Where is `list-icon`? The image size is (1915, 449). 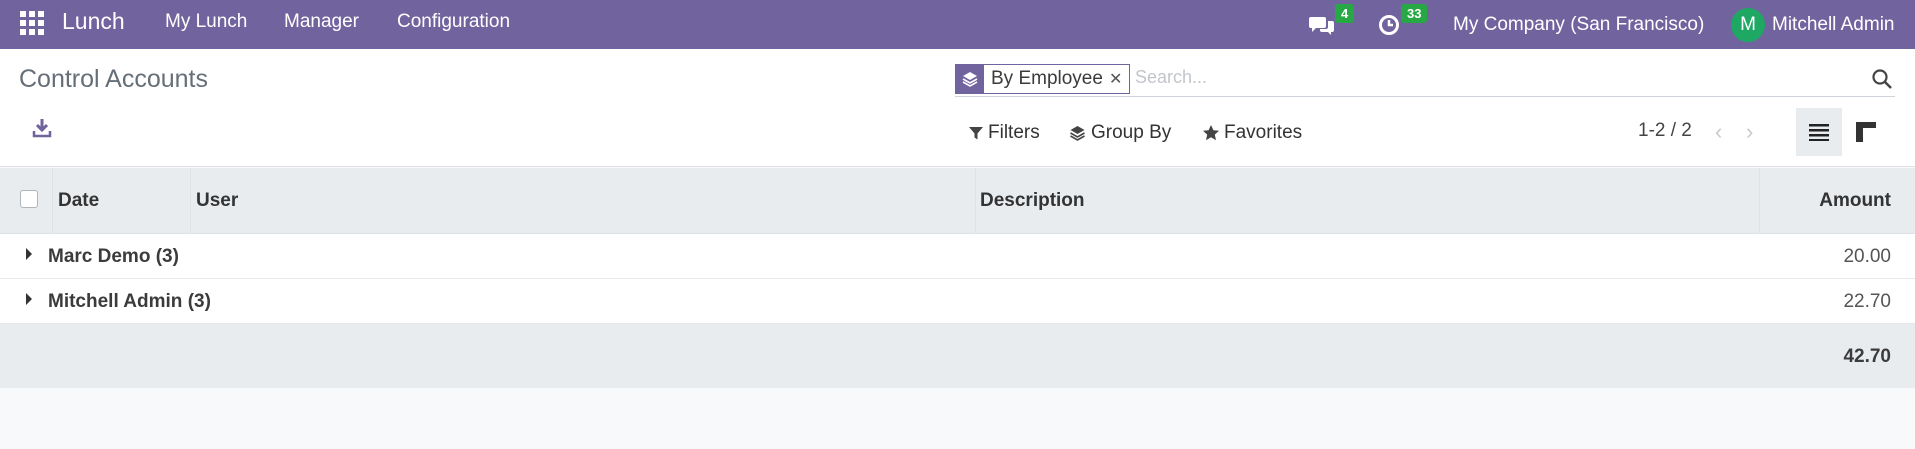
list-icon is located at coordinates (1819, 132).